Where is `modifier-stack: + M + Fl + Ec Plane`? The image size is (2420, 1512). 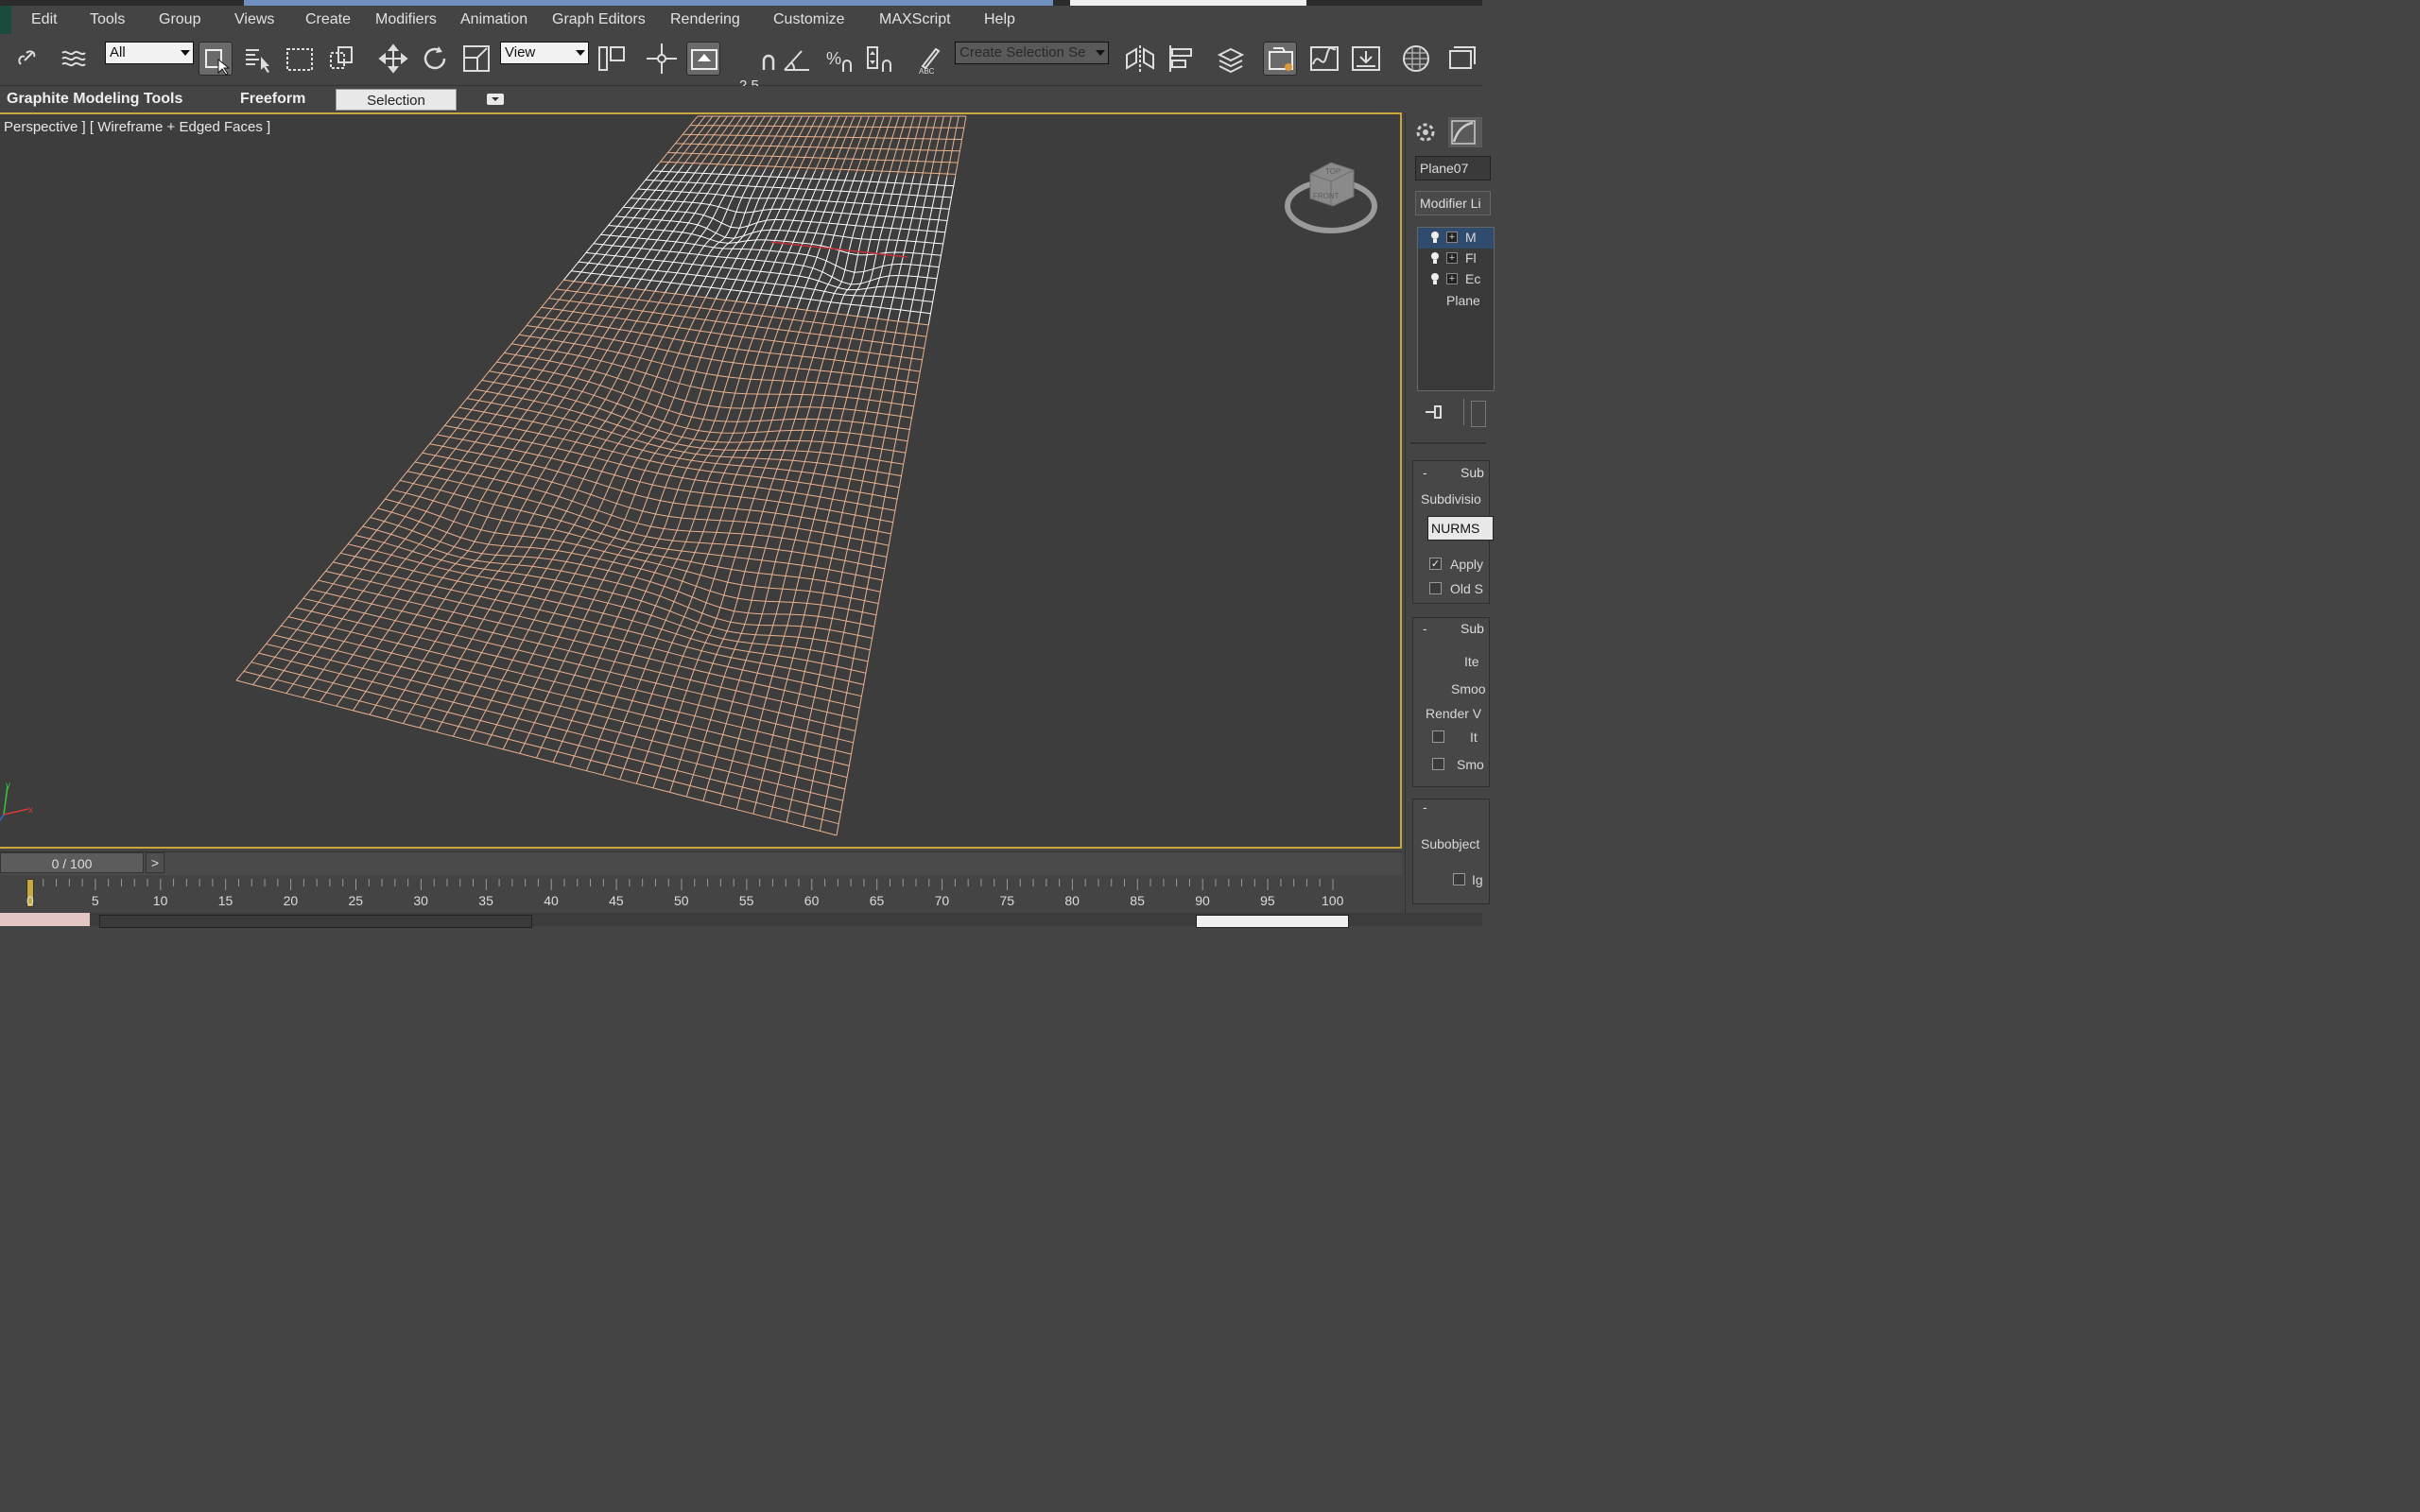
modifier-stack: + M + Fl + Ec Plane is located at coordinates (1456, 309).